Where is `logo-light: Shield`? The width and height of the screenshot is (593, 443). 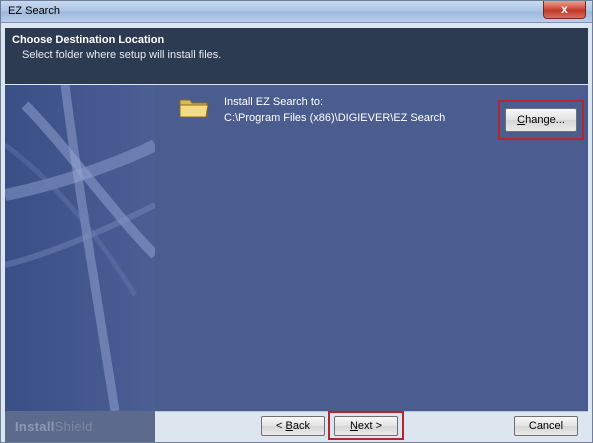
logo-light: Shield is located at coordinates (73, 426).